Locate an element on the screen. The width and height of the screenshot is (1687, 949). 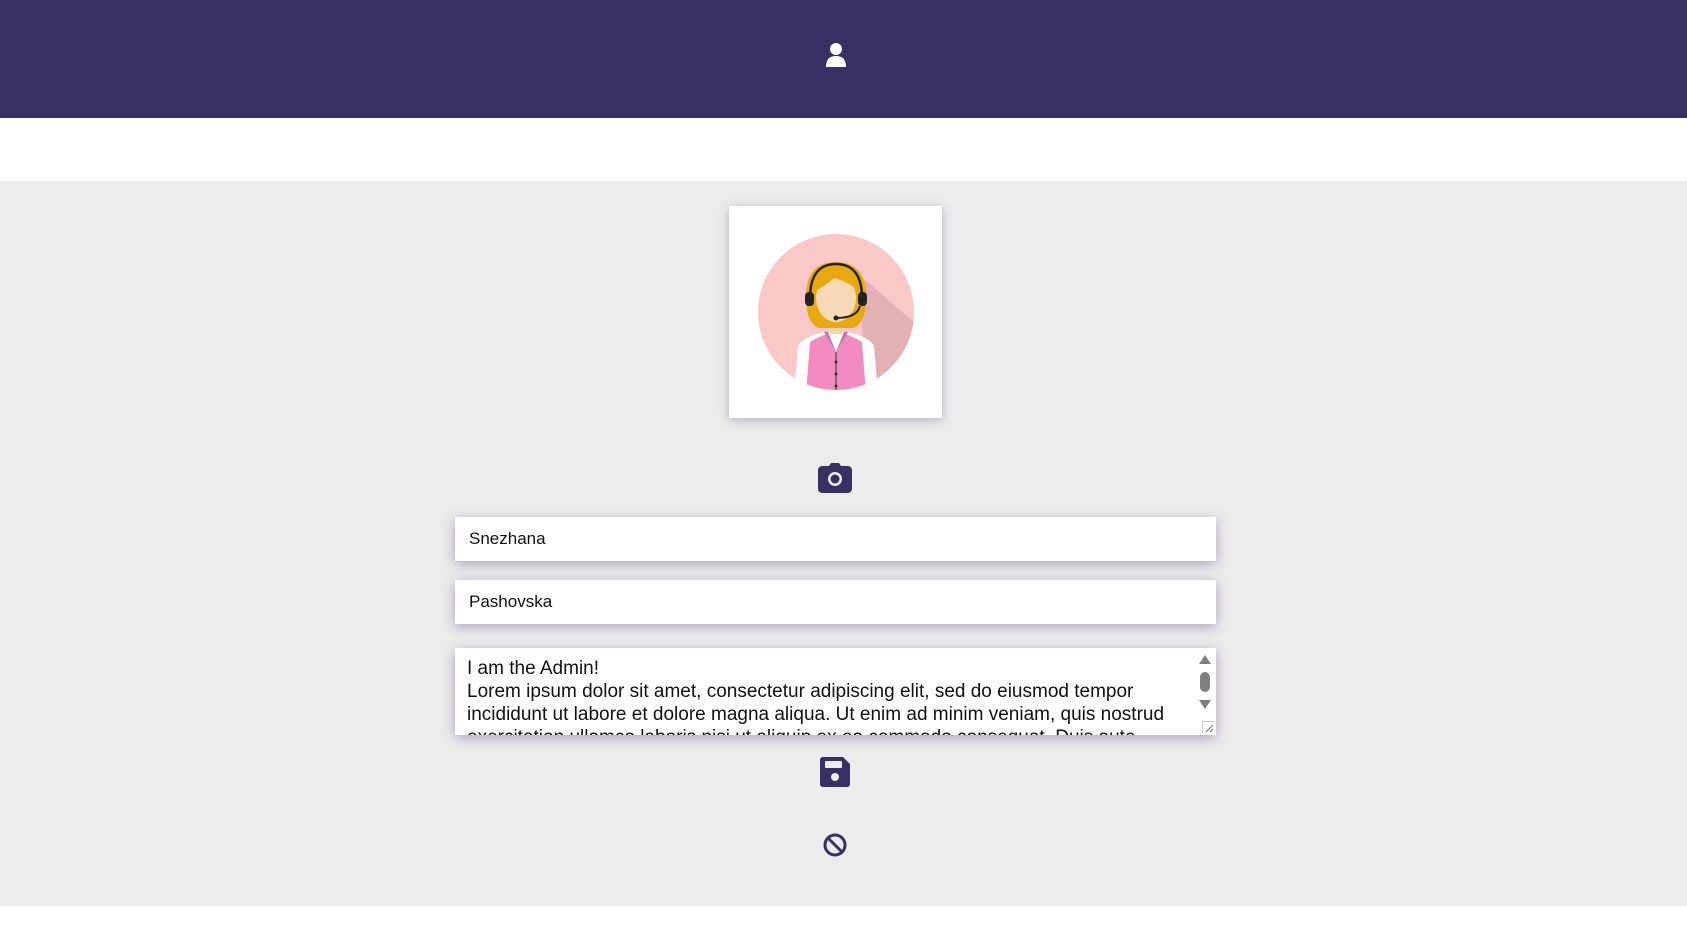
footer-spacer is located at coordinates (843, 927).